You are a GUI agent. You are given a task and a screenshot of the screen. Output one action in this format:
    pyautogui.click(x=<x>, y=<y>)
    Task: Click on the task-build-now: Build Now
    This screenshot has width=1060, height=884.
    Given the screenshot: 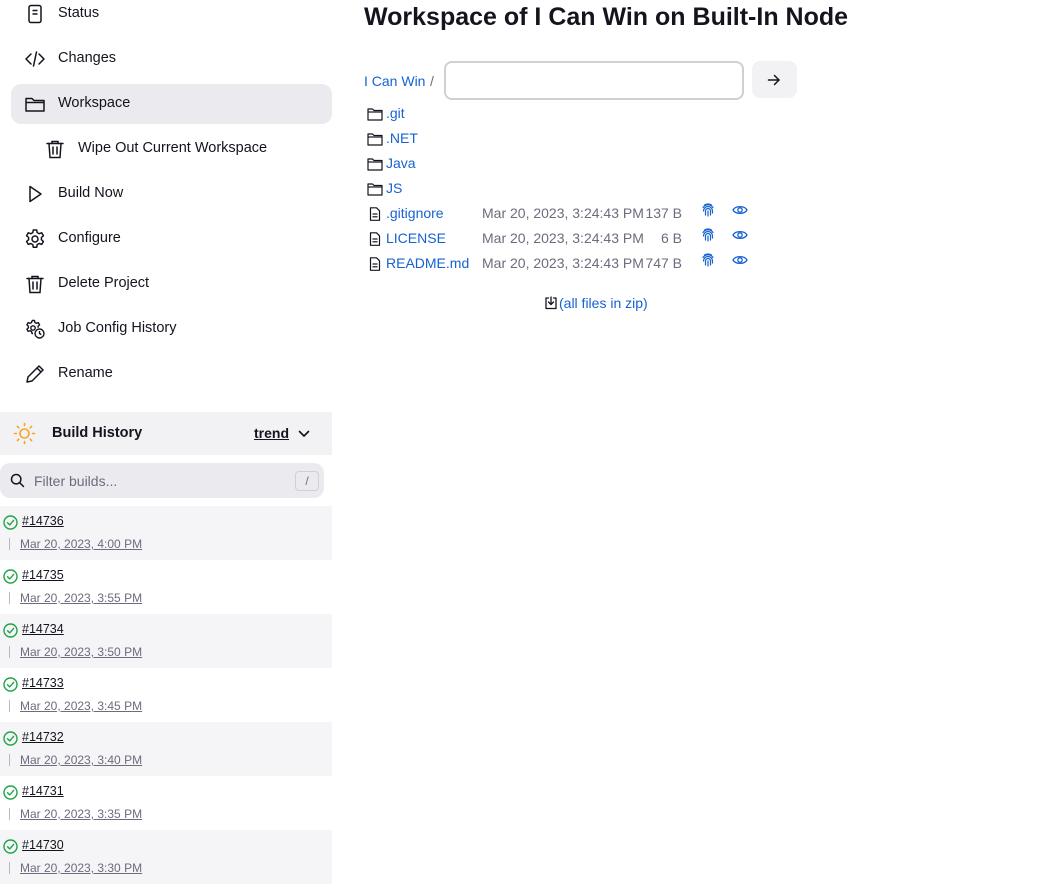 What is the action you would take?
    pyautogui.click(x=171, y=194)
    